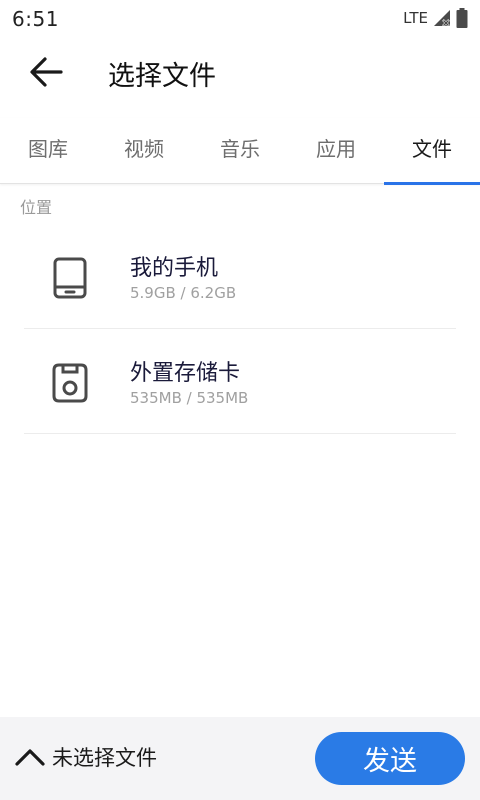 This screenshot has height=800, width=480. Describe the element at coordinates (442, 18) in the screenshot. I see `signal-no-data-icon` at that location.